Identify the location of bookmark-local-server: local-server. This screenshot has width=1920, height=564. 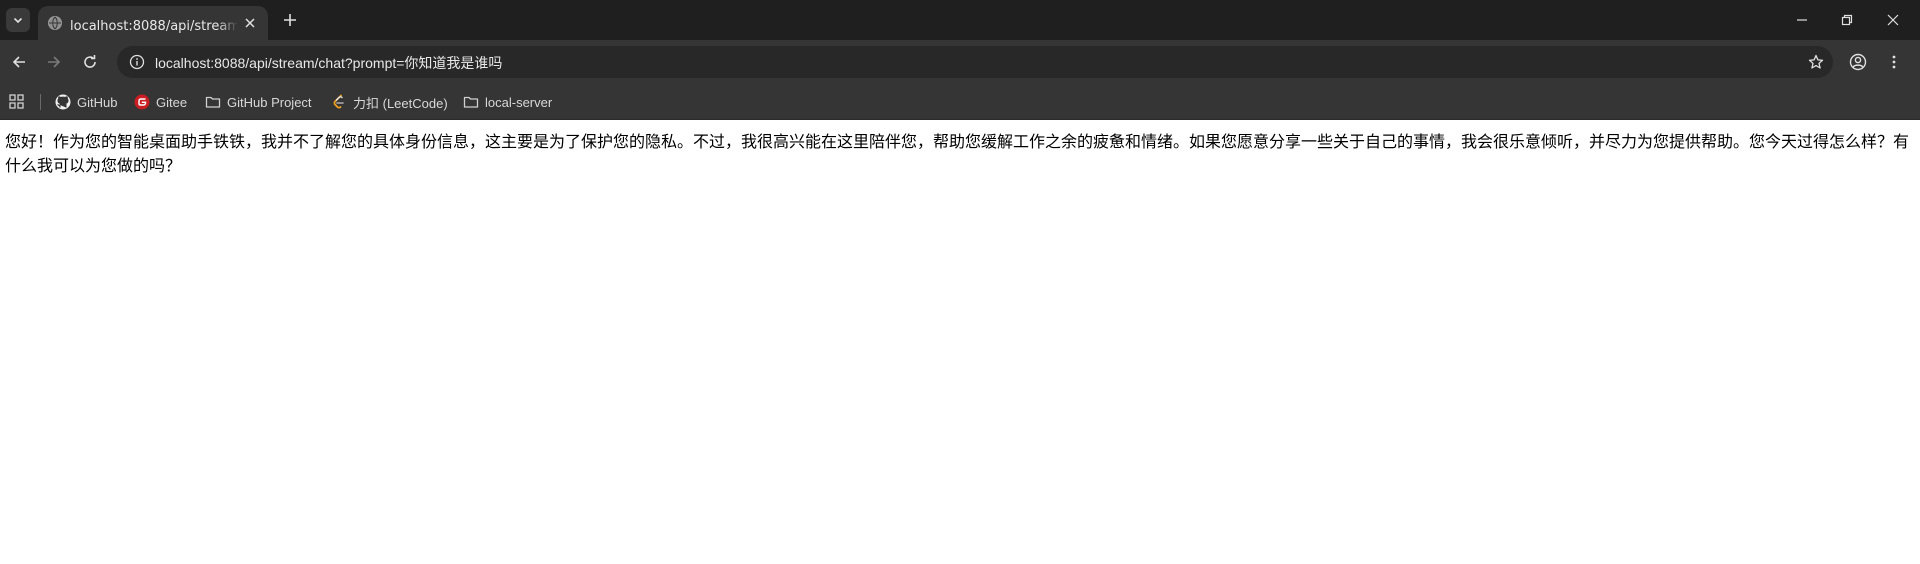
(507, 102).